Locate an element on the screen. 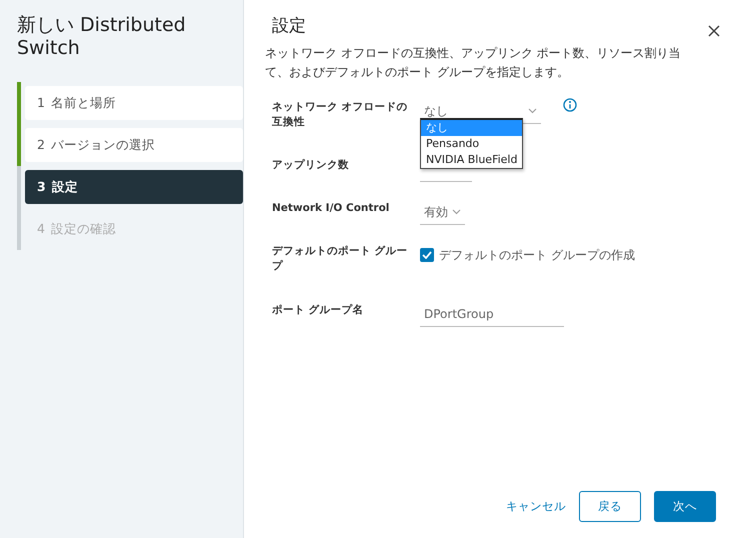 The width and height of the screenshot is (732, 538). field-label: アップリンク数 is located at coordinates (311, 165).